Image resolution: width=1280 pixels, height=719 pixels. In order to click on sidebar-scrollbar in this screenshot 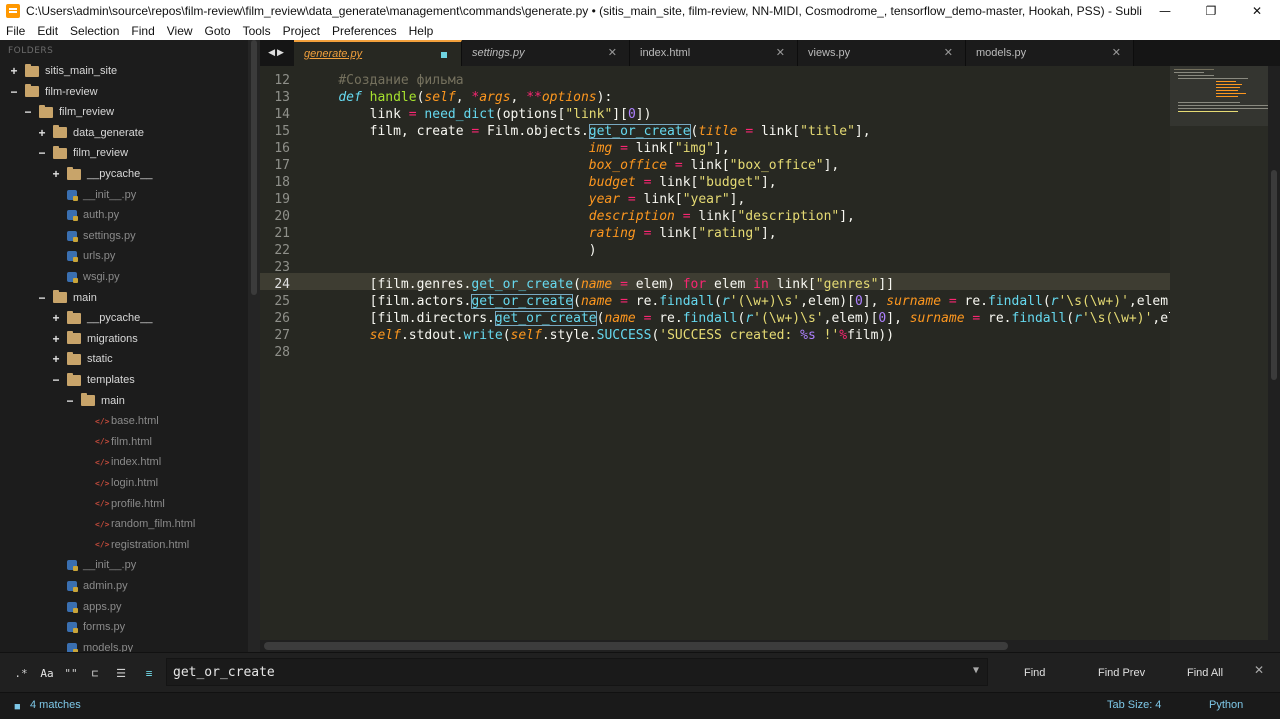, I will do `click(254, 346)`.